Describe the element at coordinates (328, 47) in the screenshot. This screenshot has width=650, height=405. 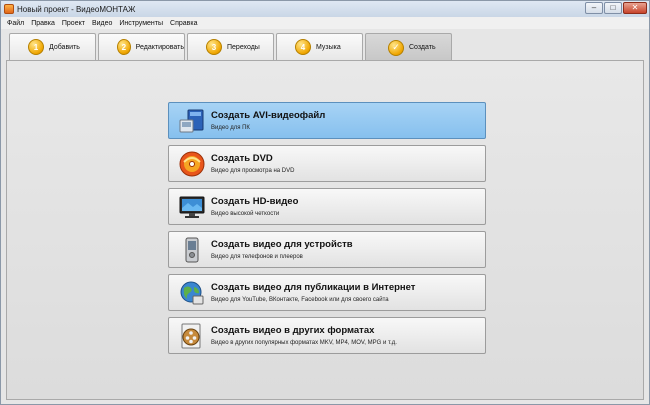
I see `tab-label: Музыка` at that location.